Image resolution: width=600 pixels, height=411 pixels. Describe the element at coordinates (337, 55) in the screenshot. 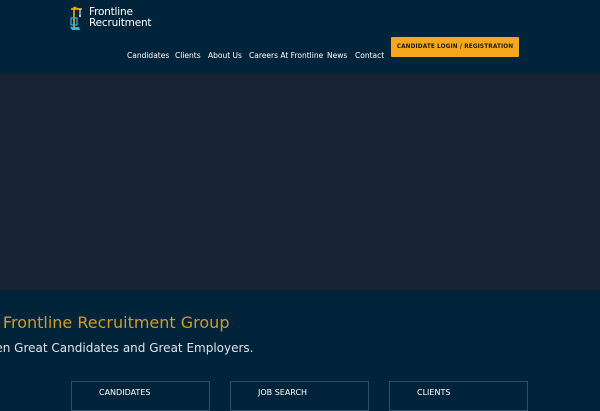

I see `nav-item-news: News` at that location.